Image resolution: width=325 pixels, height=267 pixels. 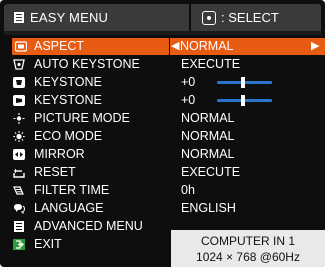 I want to click on menu-item-label: AUTO KEYSTONE, so click(x=87, y=64).